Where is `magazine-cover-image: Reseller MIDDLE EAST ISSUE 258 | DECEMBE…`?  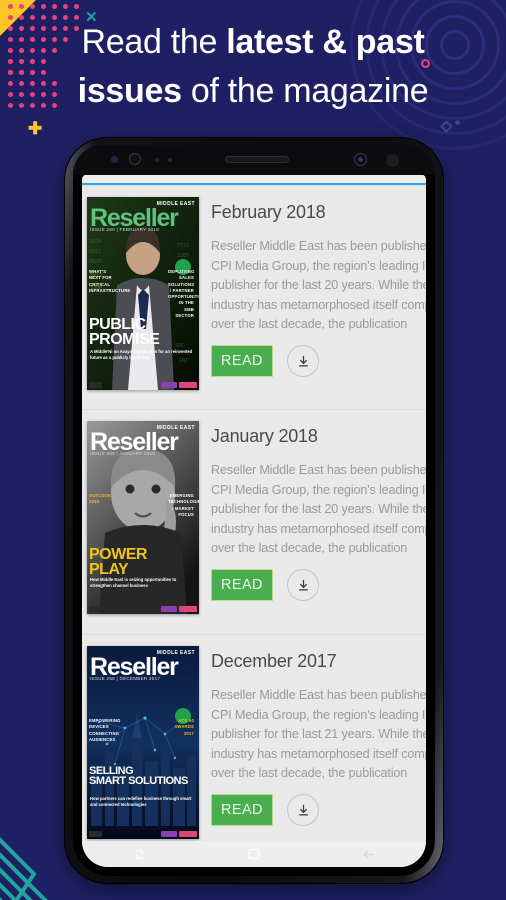 magazine-cover-image: Reseller MIDDLE EAST ISSUE 258 | DECEMBE… is located at coordinates (143, 742).